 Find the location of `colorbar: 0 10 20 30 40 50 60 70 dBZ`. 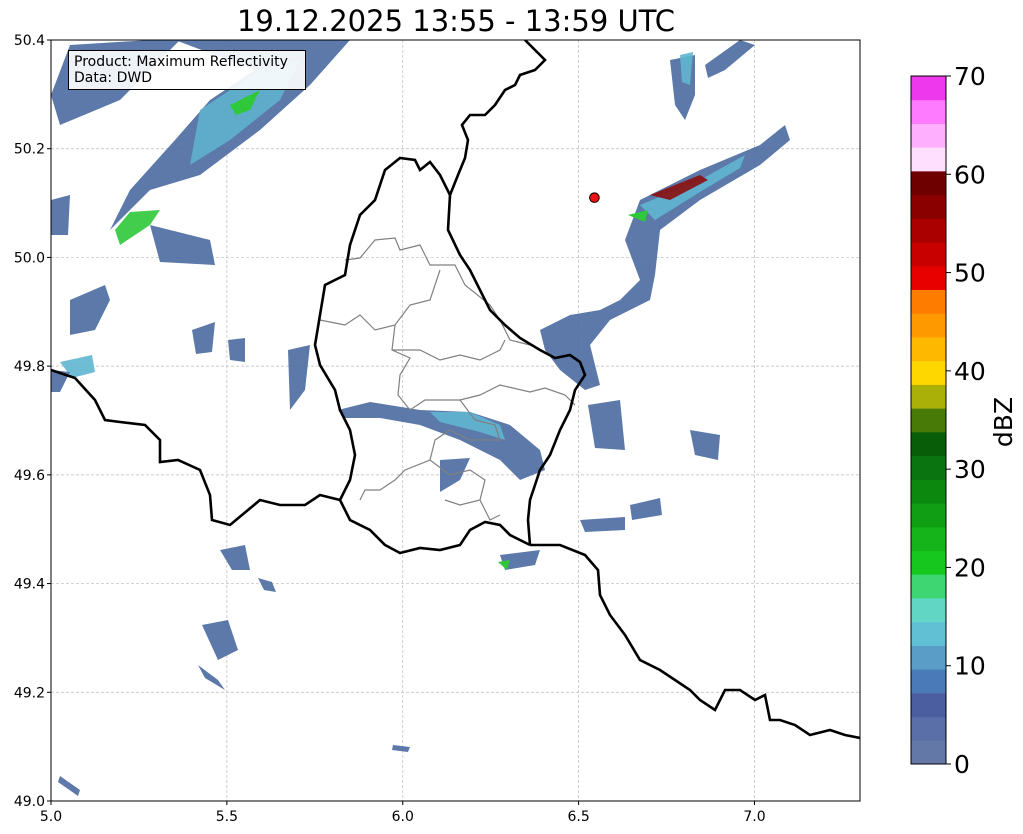

colorbar: 0 10 20 30 40 50 60 70 dBZ is located at coordinates (964, 420).